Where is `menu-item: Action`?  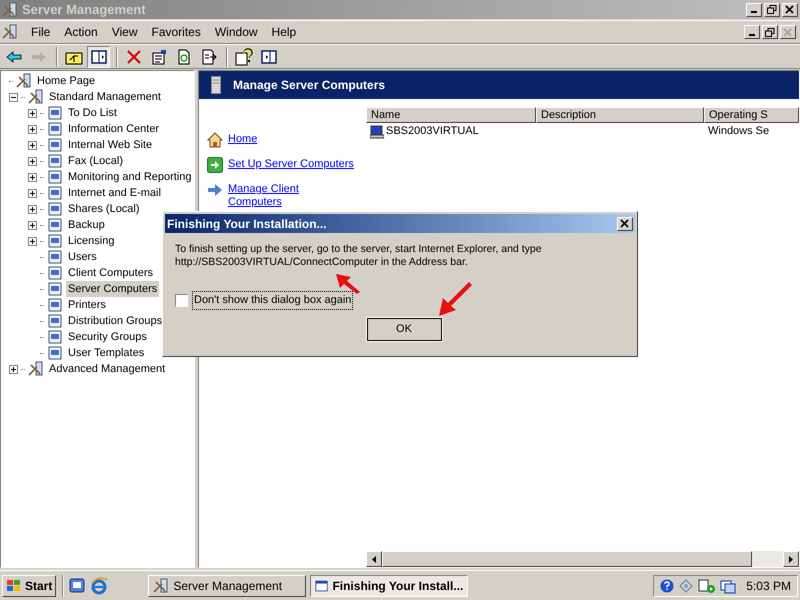
menu-item: Action is located at coordinates (81, 32).